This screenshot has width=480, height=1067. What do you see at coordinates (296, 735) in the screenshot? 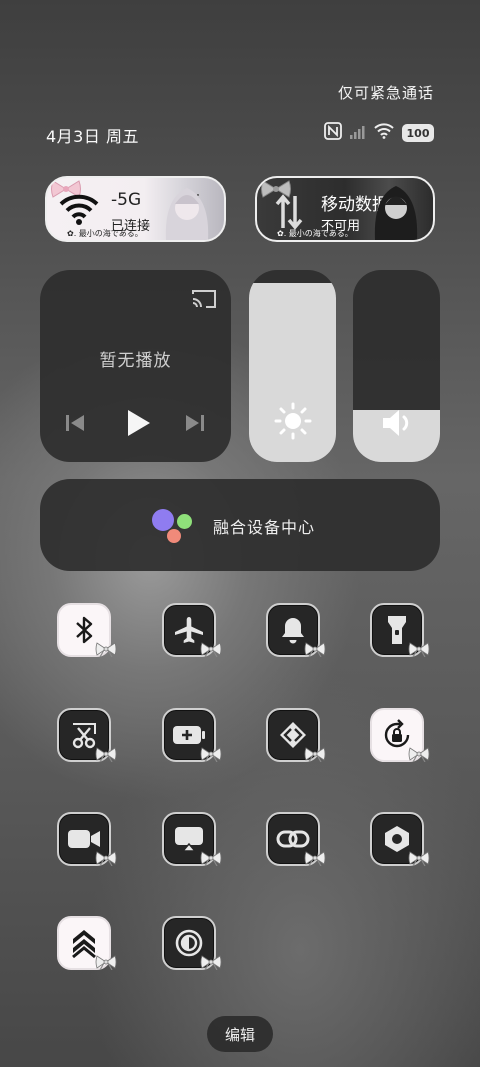
I see `toggle-code` at bounding box center [296, 735].